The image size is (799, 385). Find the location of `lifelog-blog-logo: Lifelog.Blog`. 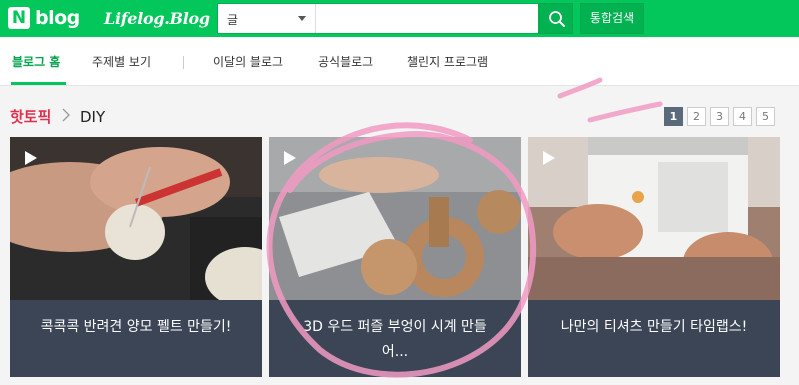

lifelog-blog-logo: Lifelog.Blog is located at coordinates (157, 19).